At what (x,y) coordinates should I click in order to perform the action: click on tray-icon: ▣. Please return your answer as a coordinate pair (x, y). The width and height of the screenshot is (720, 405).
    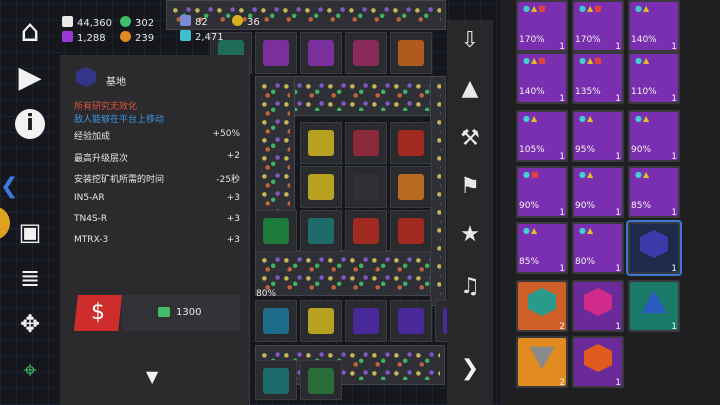
    Looking at the image, I should click on (30, 232).